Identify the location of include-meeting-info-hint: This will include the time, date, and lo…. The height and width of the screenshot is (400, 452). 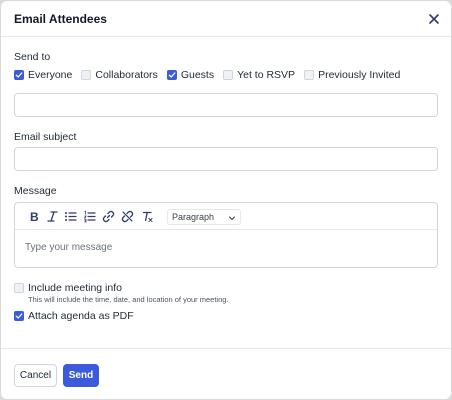
(128, 299).